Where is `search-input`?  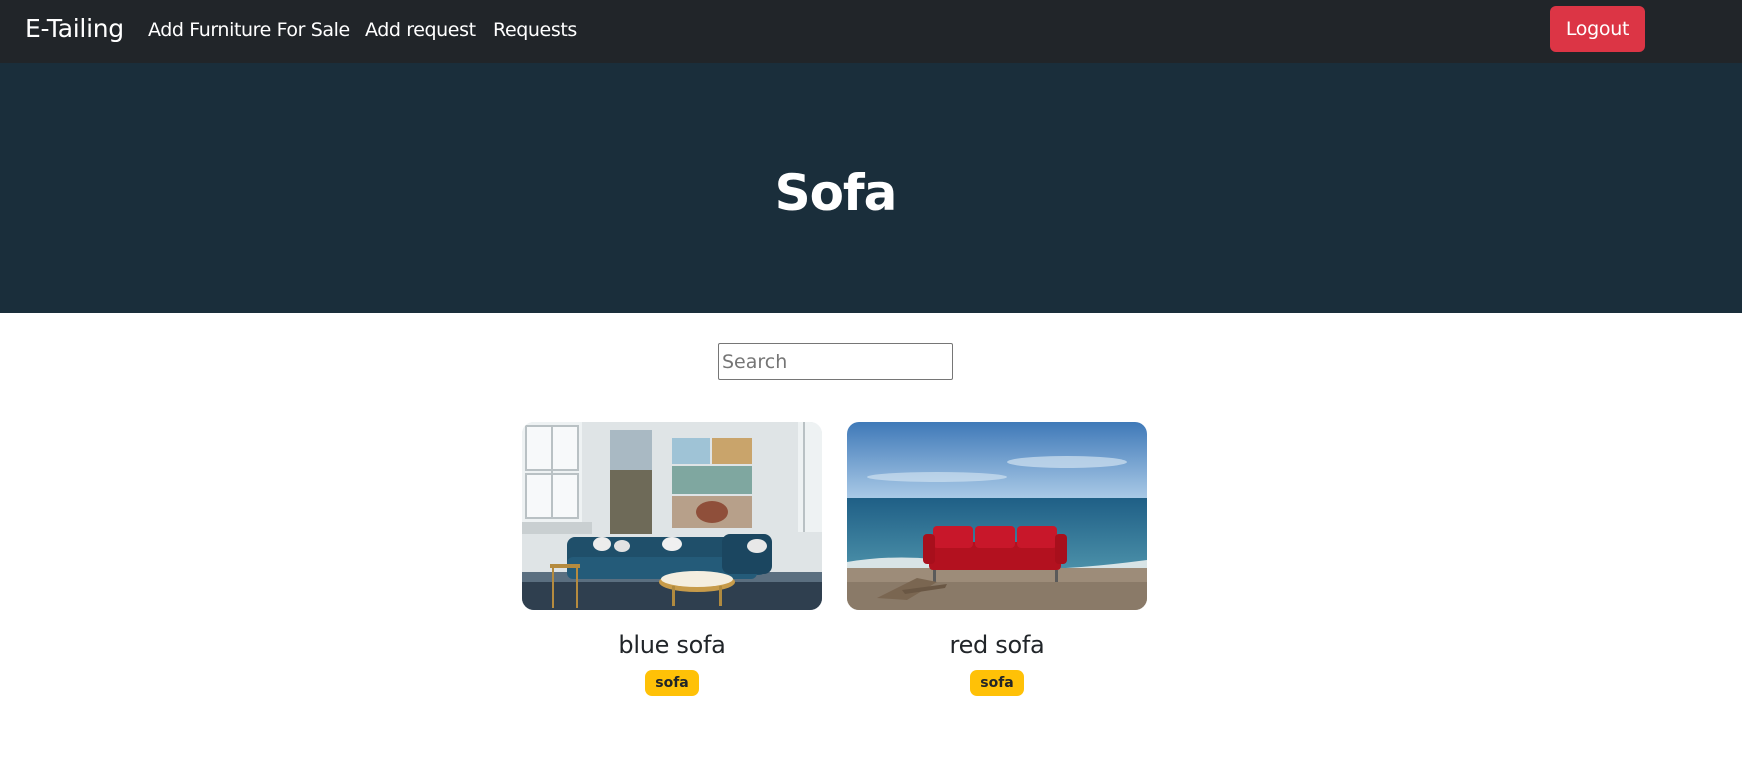 search-input is located at coordinates (835, 361).